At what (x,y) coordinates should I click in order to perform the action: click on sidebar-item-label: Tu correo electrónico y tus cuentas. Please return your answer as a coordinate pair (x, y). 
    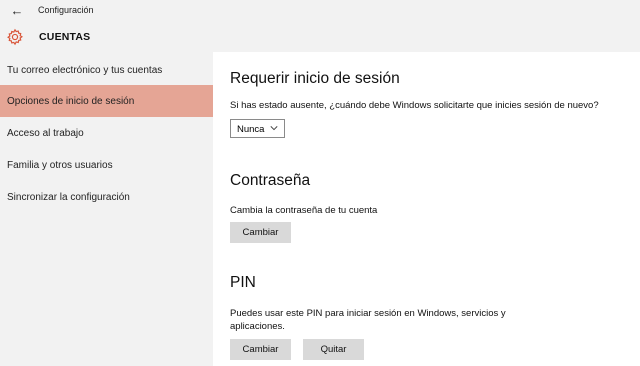
    Looking at the image, I should click on (85, 70).